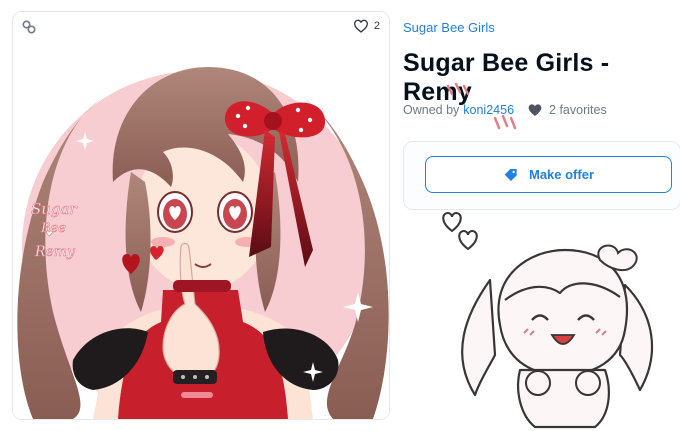  What do you see at coordinates (449, 27) in the screenshot?
I see `collection-link: Sugar Bee Girls` at bounding box center [449, 27].